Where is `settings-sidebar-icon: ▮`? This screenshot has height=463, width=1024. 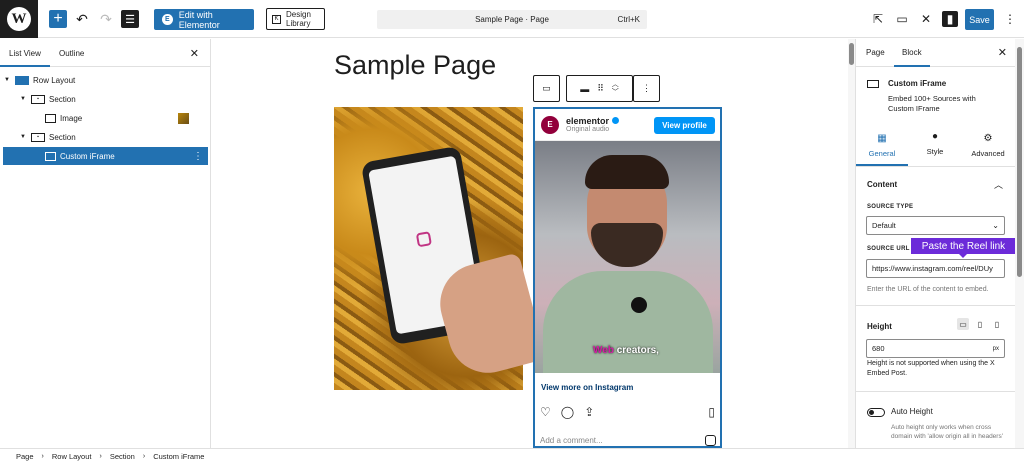
settings-sidebar-icon: ▮ is located at coordinates (950, 19).